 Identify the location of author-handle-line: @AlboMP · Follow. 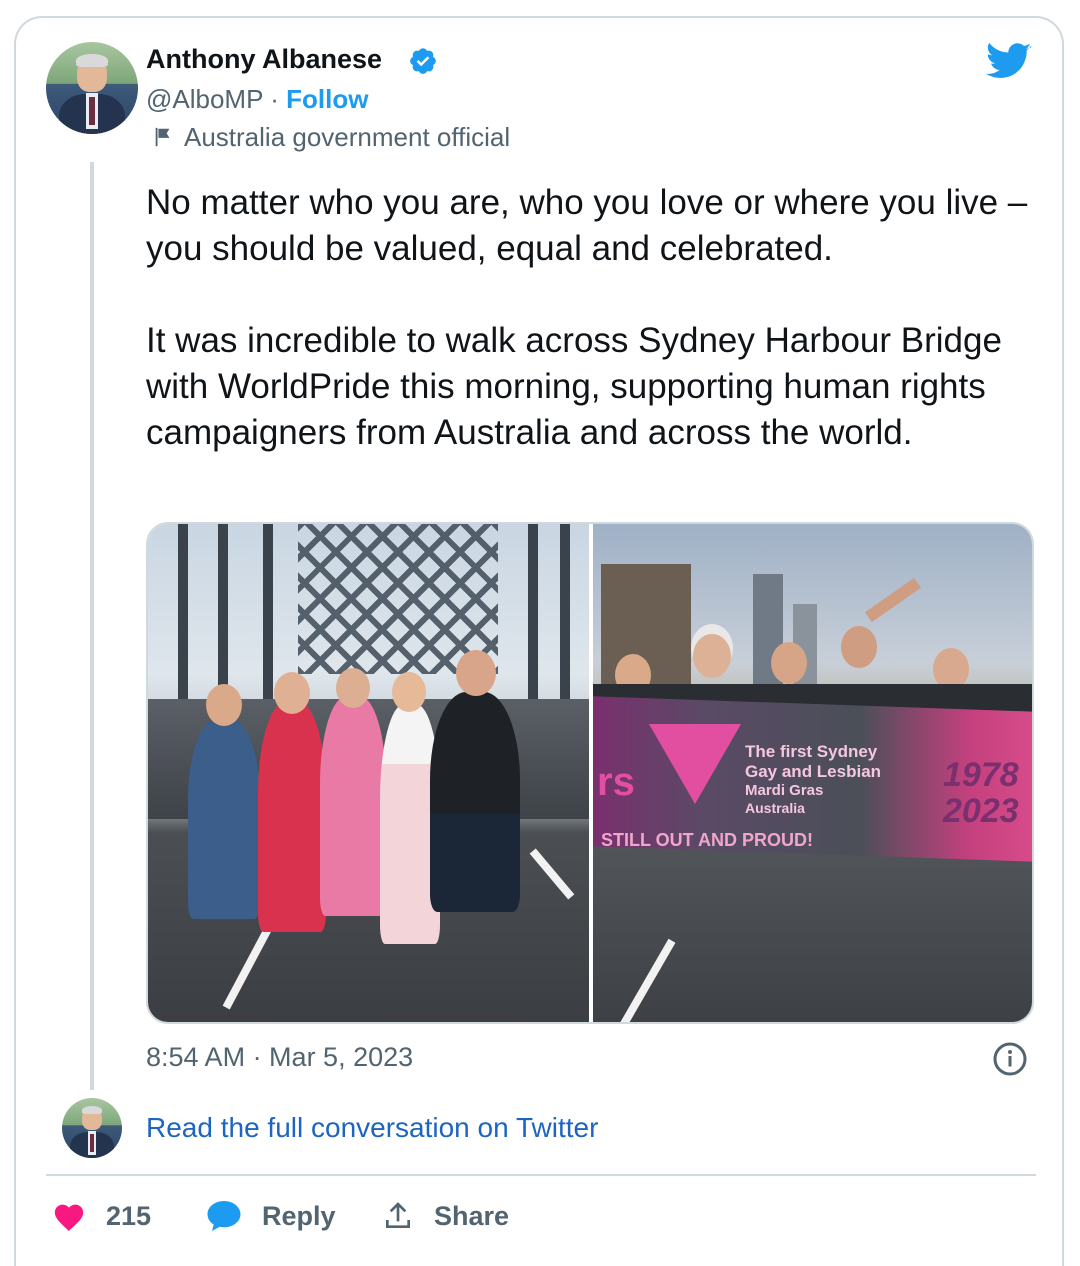
(257, 99).